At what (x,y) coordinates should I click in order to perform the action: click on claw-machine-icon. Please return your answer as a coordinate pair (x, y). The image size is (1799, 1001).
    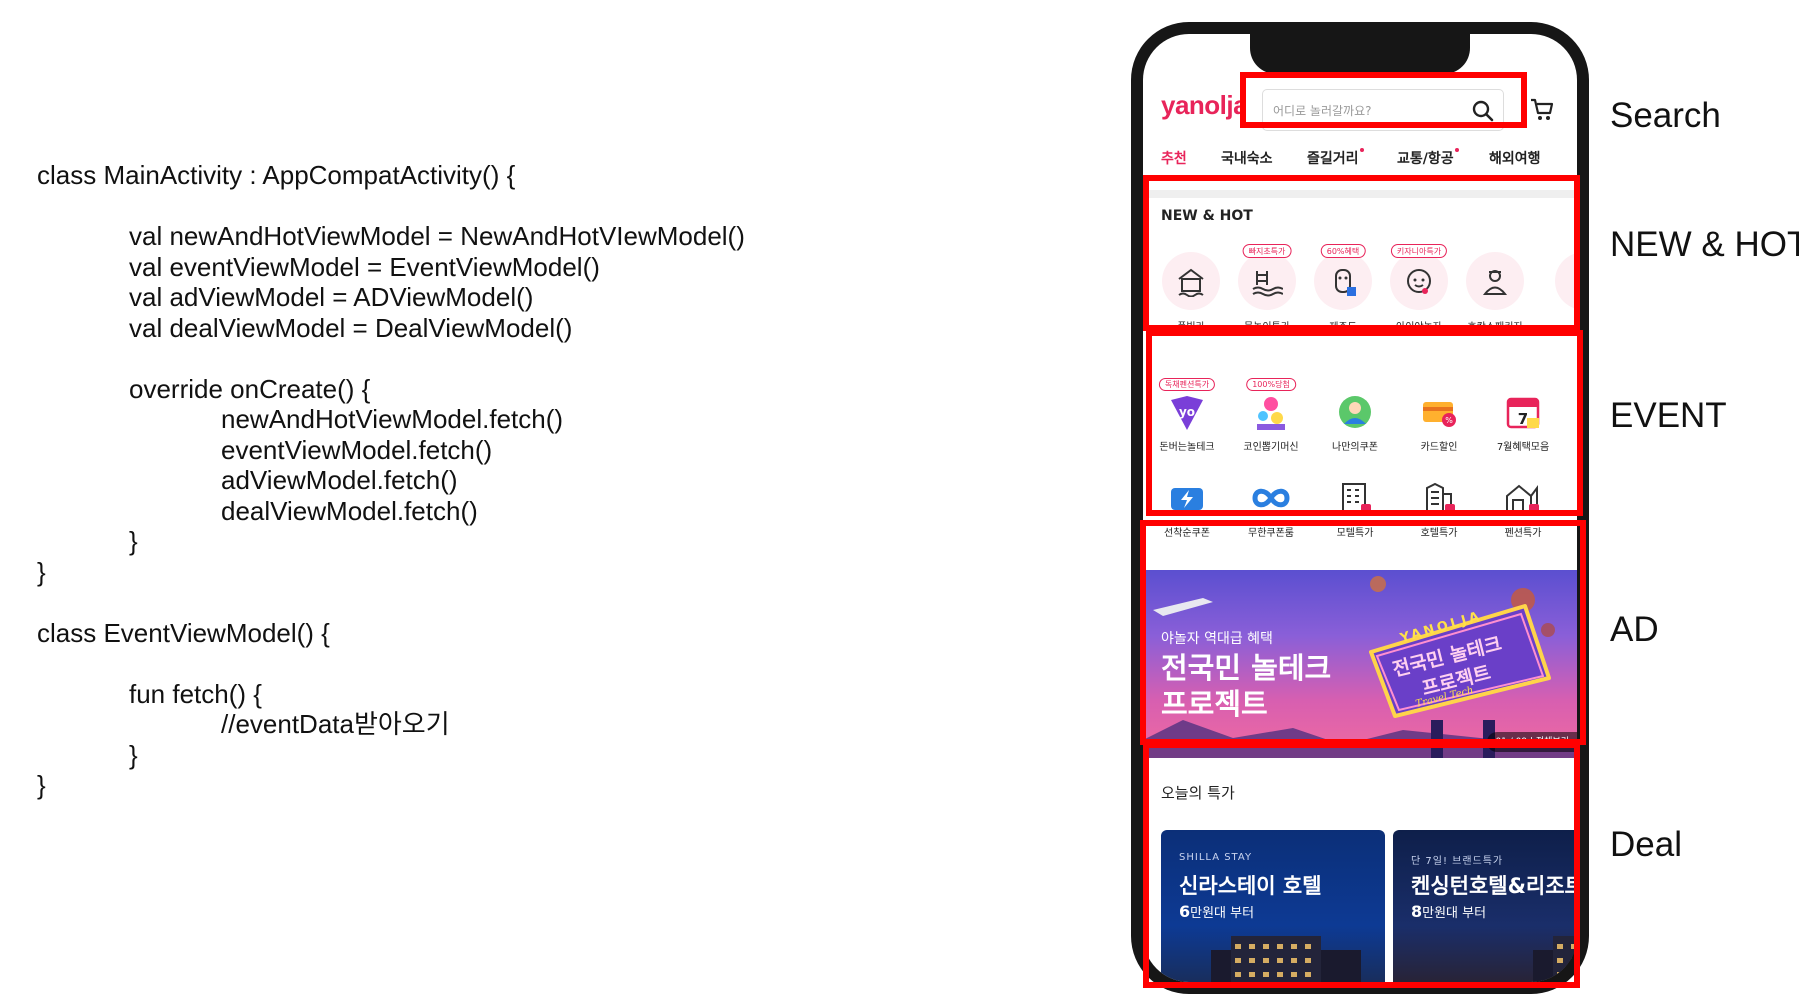
    Looking at the image, I should click on (1271, 413).